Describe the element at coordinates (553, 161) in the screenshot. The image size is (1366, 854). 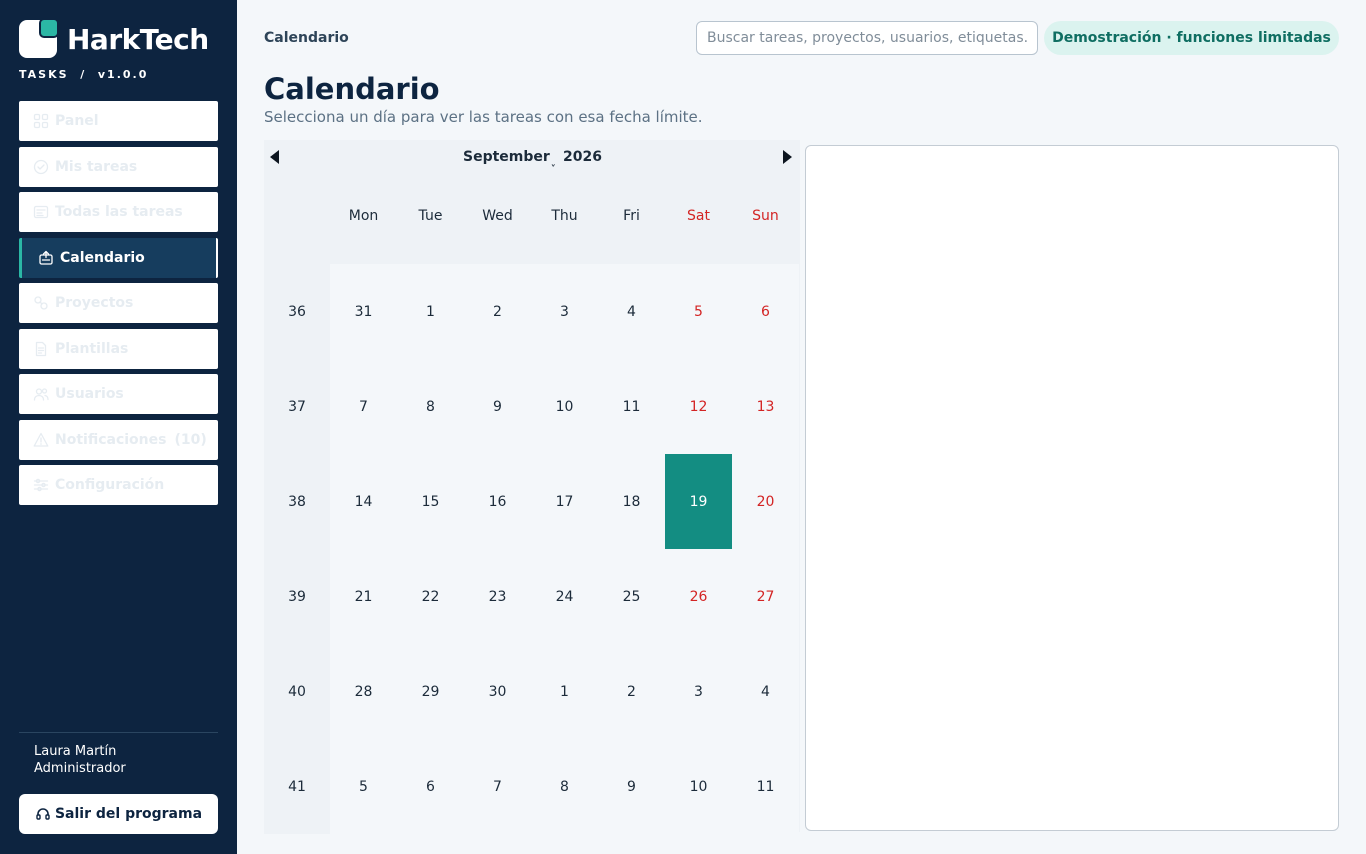
I see `chevron-down-icon: ˬ` at that location.